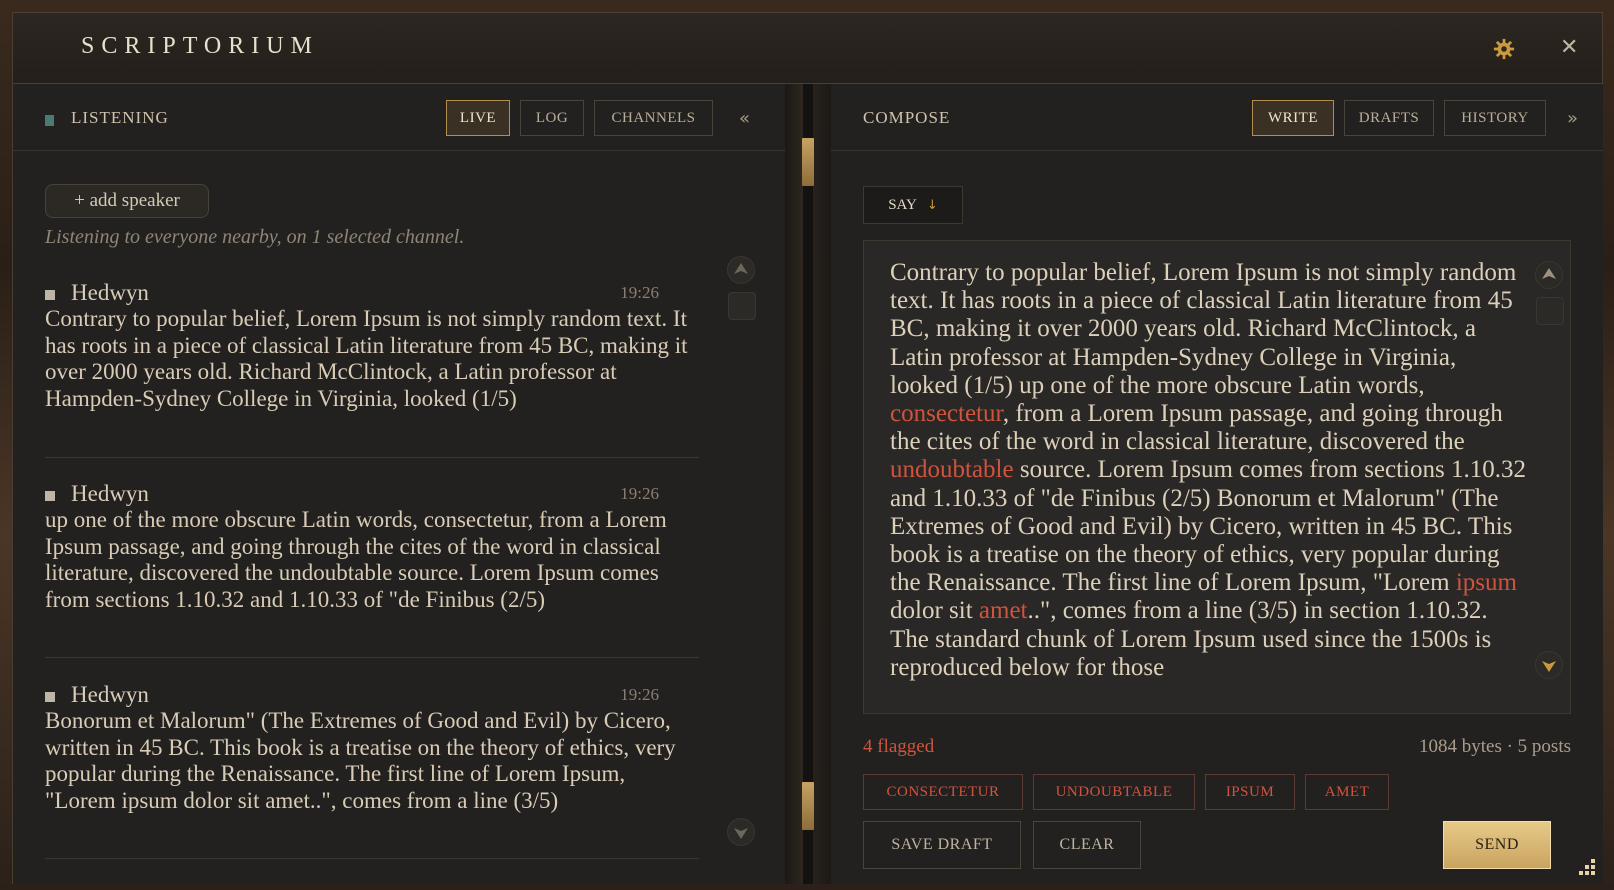  Describe the element at coordinates (1549, 665) in the screenshot. I see `editor-scroll-down-icon` at that location.